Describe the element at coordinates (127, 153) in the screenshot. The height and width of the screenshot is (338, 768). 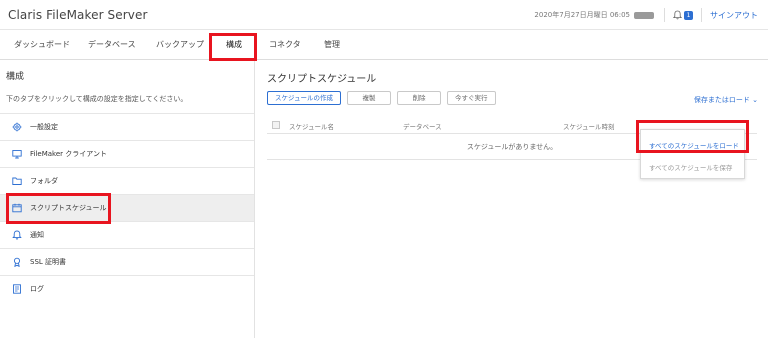
I see `sidebar-item-filemaker-clients: FileMaker クライアント` at that location.